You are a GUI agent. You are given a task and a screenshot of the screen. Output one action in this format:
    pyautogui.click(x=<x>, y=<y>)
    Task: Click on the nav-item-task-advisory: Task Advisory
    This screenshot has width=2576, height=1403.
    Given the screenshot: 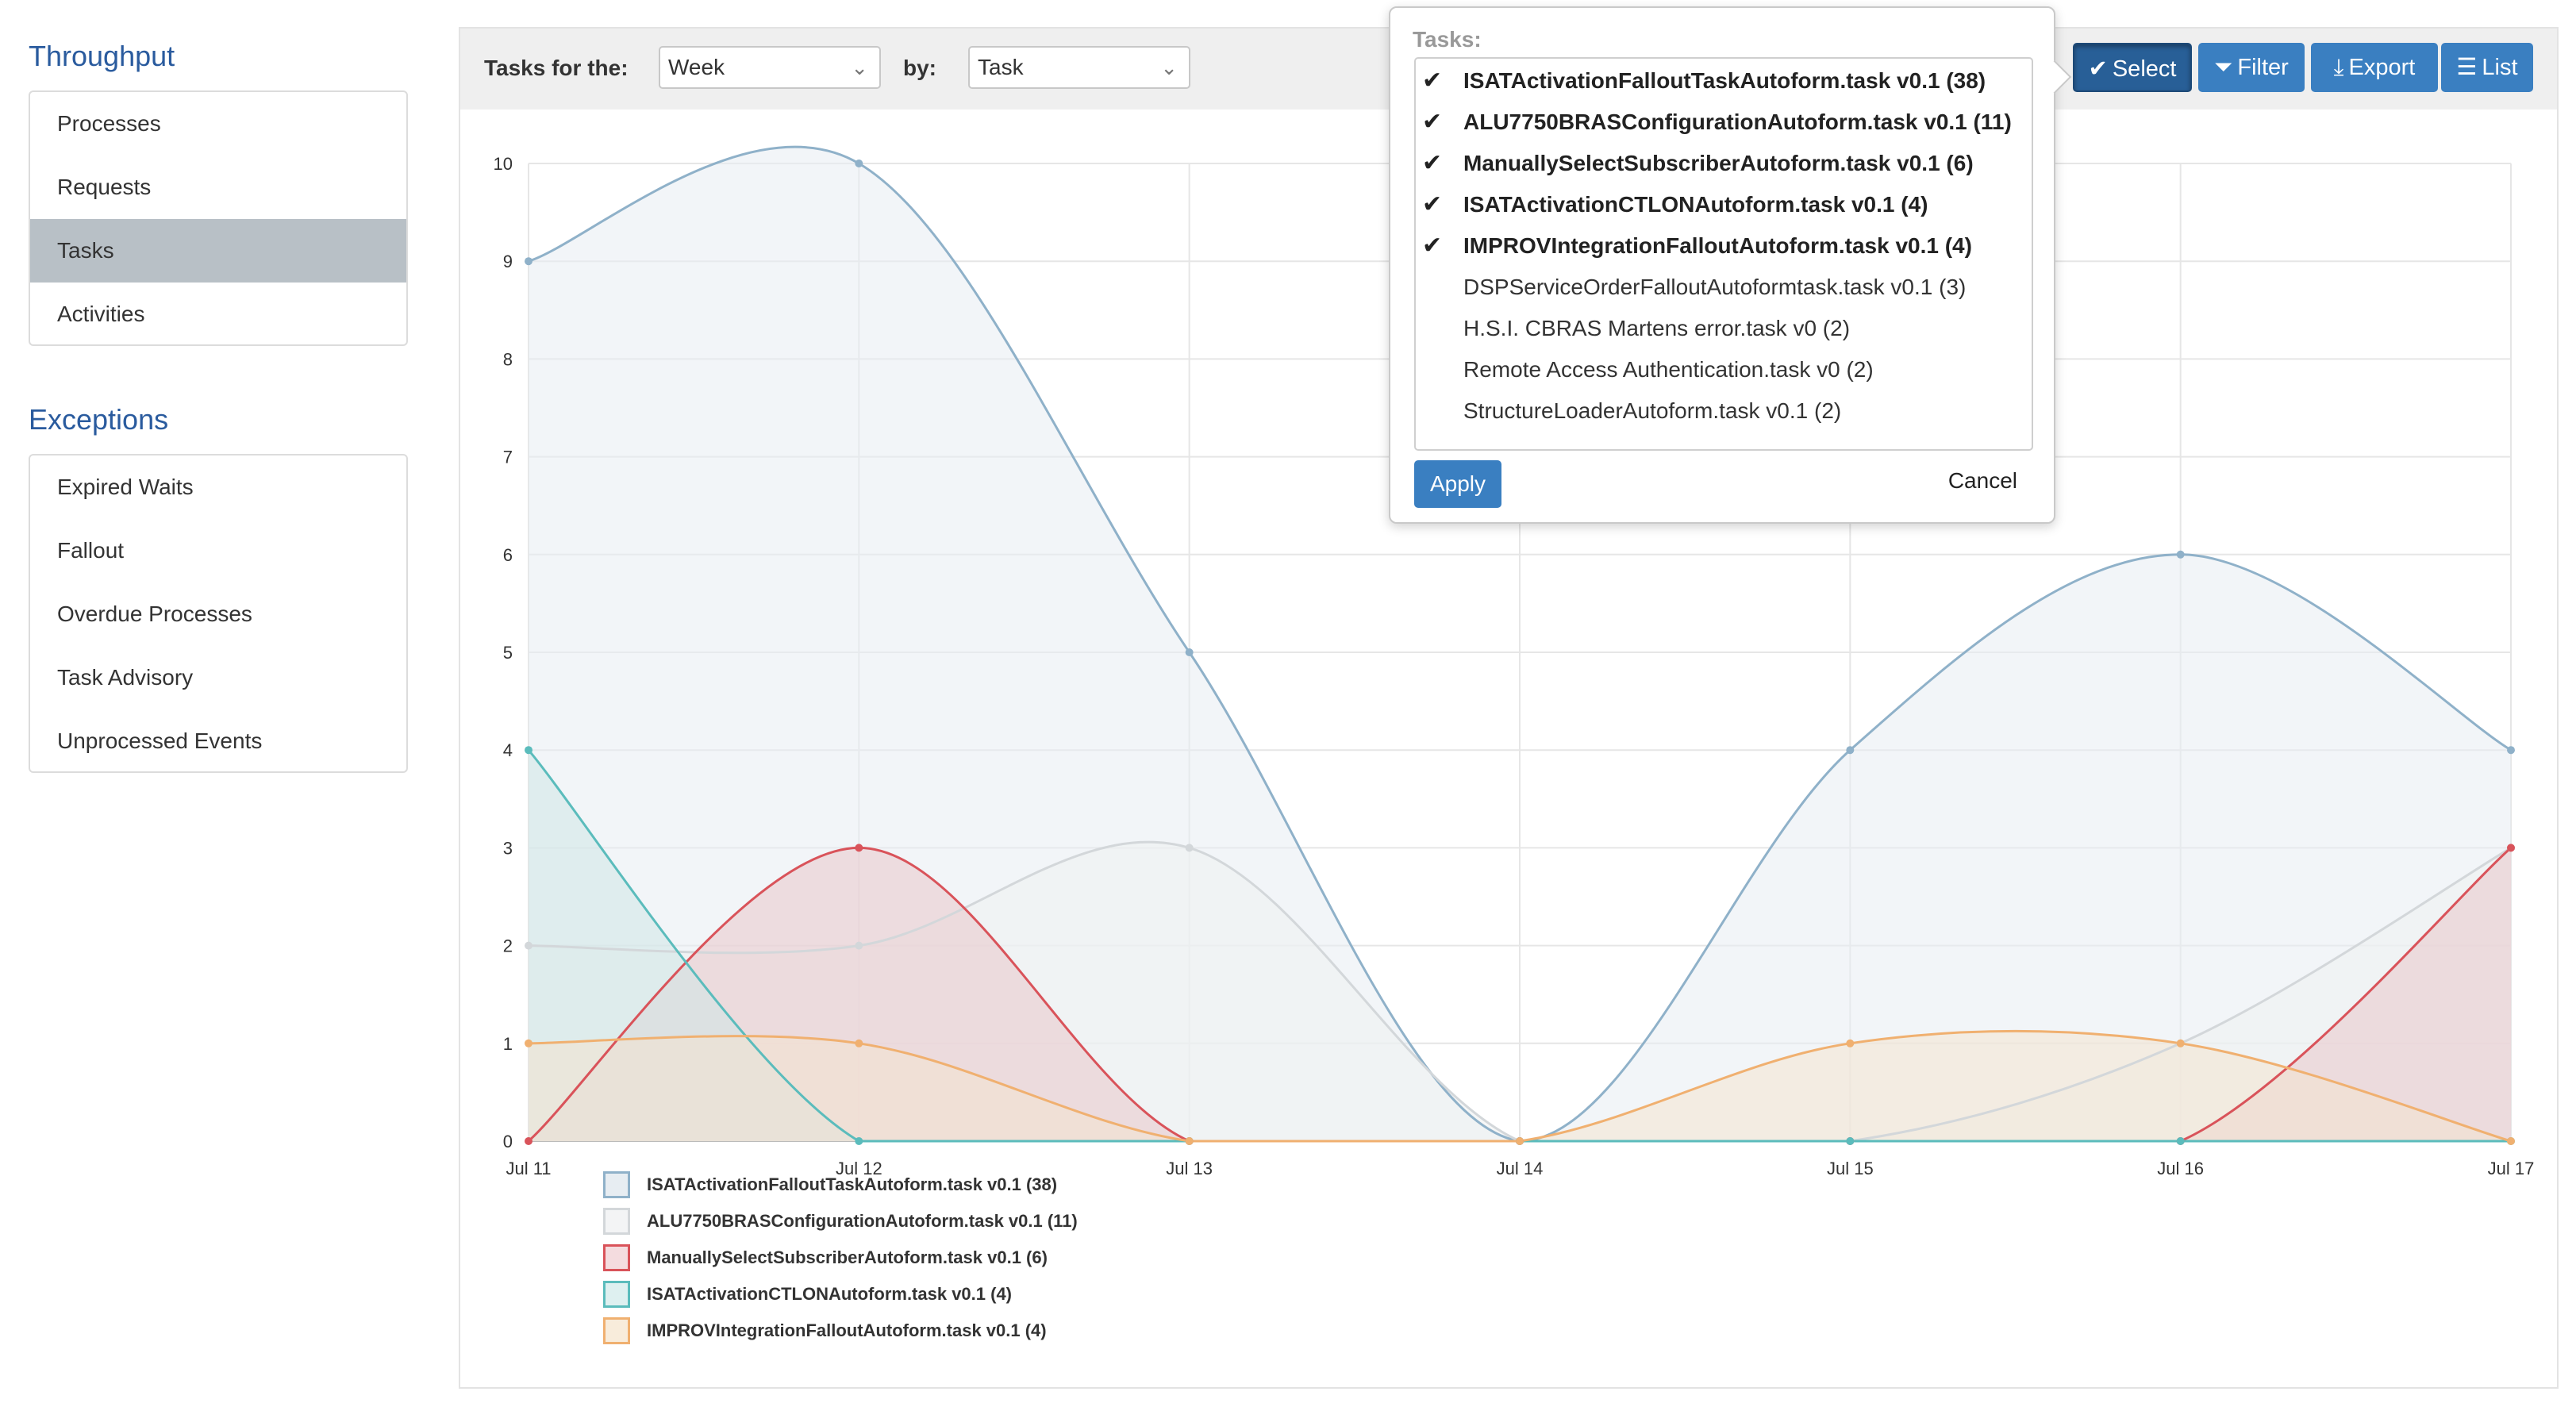 What is the action you would take?
    pyautogui.click(x=218, y=677)
    